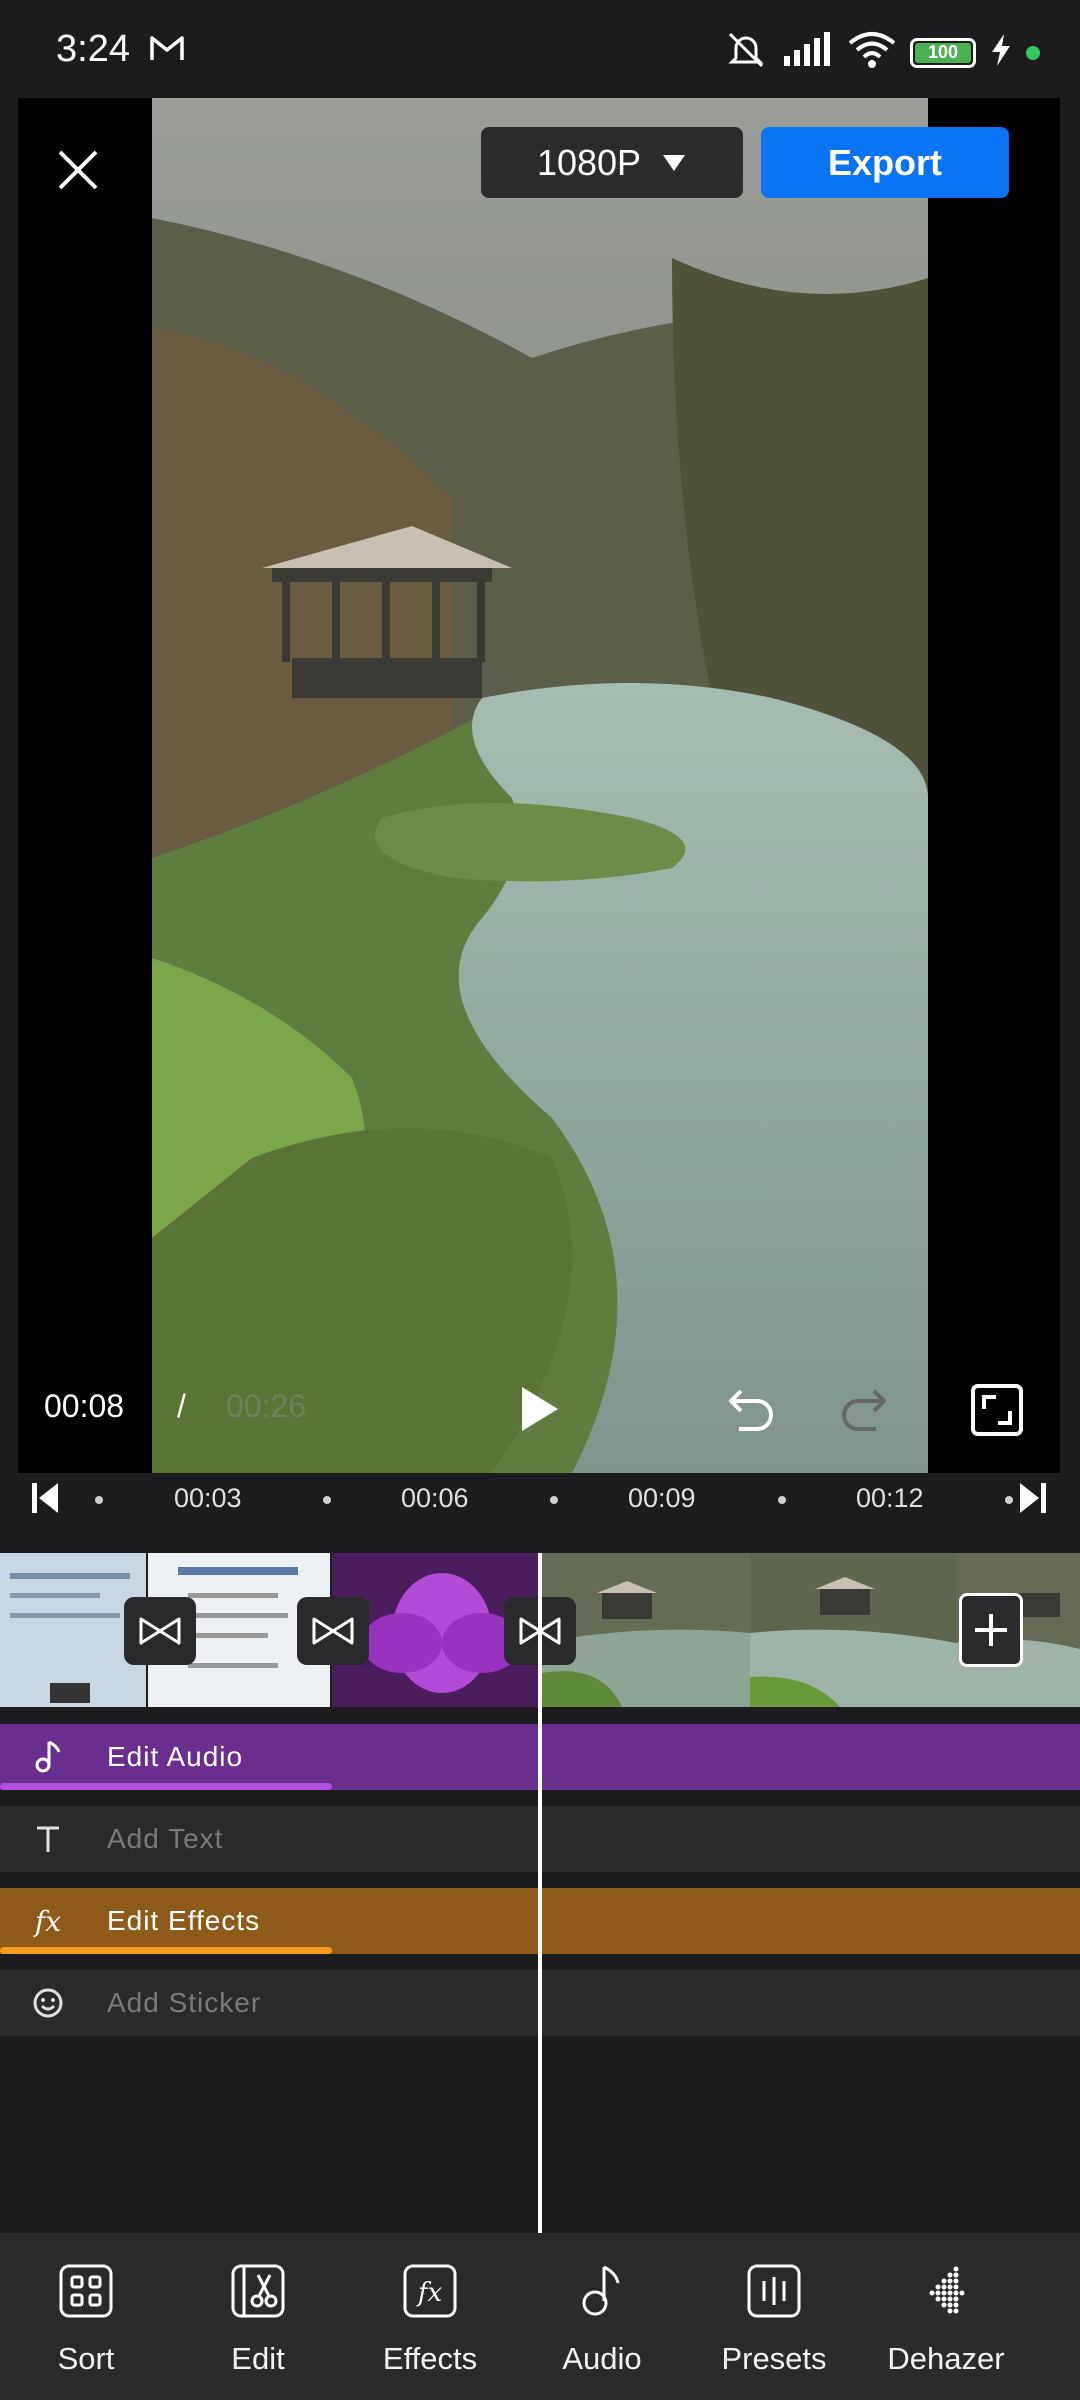 The width and height of the screenshot is (1080, 2400). What do you see at coordinates (872, 52) in the screenshot?
I see `wifi-icon` at bounding box center [872, 52].